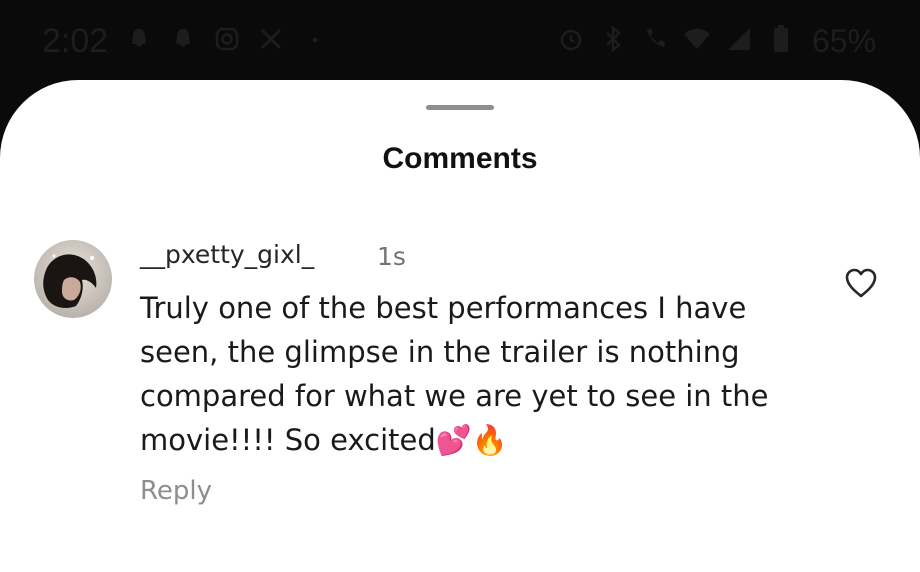  I want to click on like-button, so click(861, 283).